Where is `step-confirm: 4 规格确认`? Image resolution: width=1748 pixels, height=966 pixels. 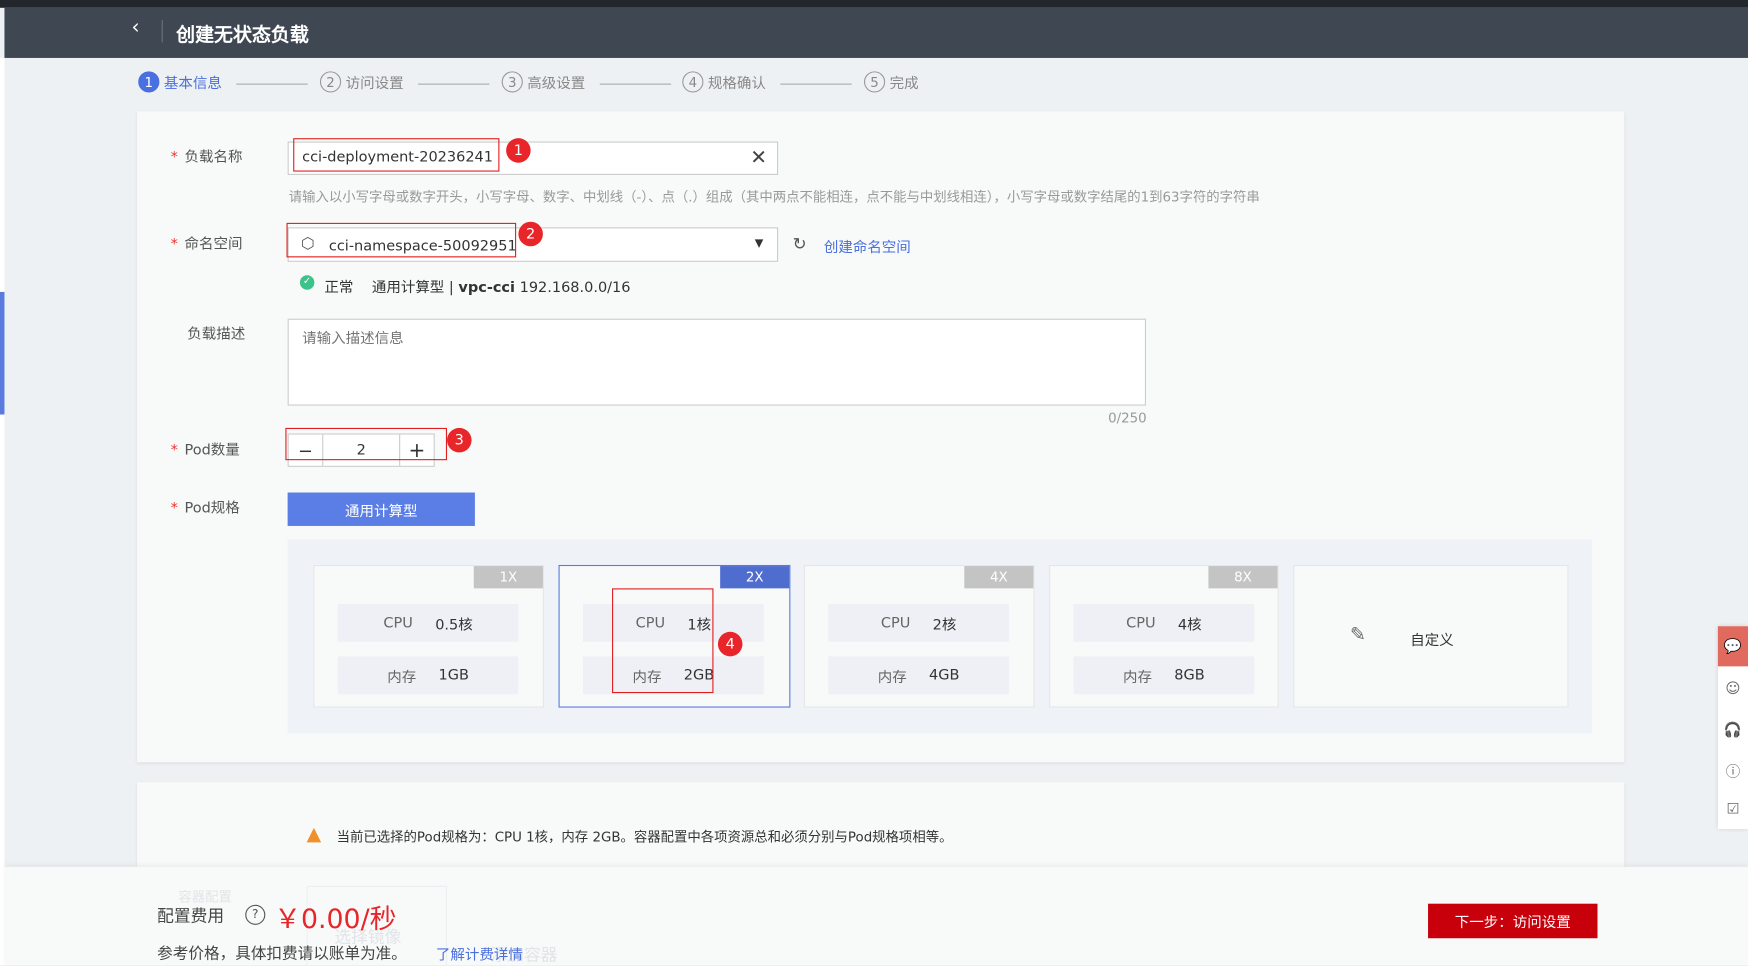 step-confirm: 4 规格确认 is located at coordinates (724, 82).